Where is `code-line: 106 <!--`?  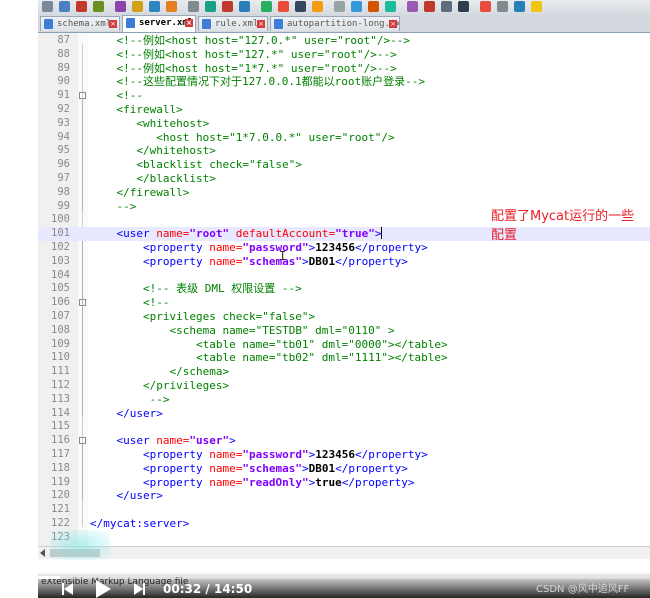
code-line: 106 <!-- is located at coordinates (344, 303).